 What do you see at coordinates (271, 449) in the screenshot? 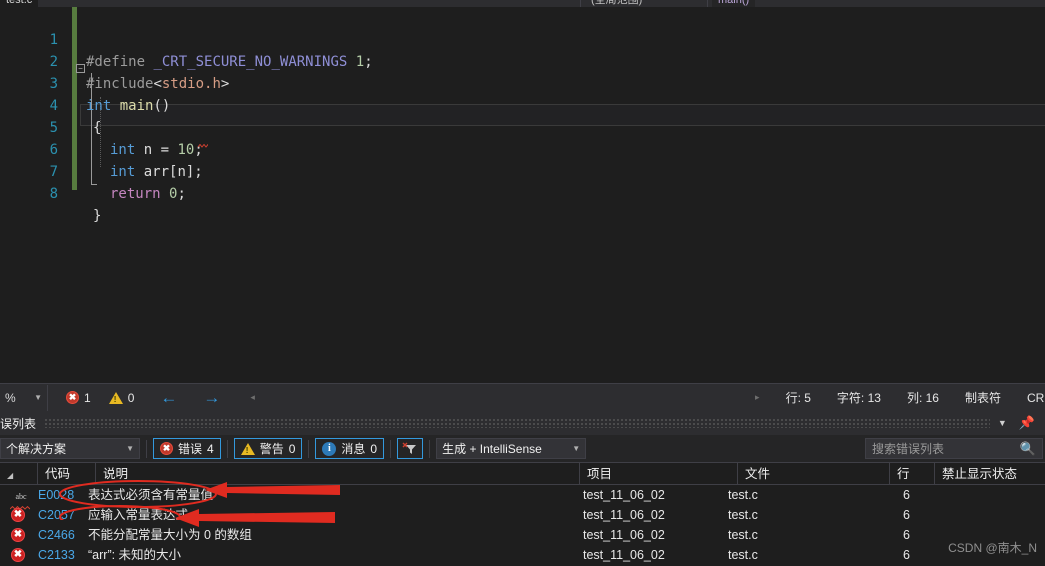
I see `warnings-label: 警告` at bounding box center [271, 449].